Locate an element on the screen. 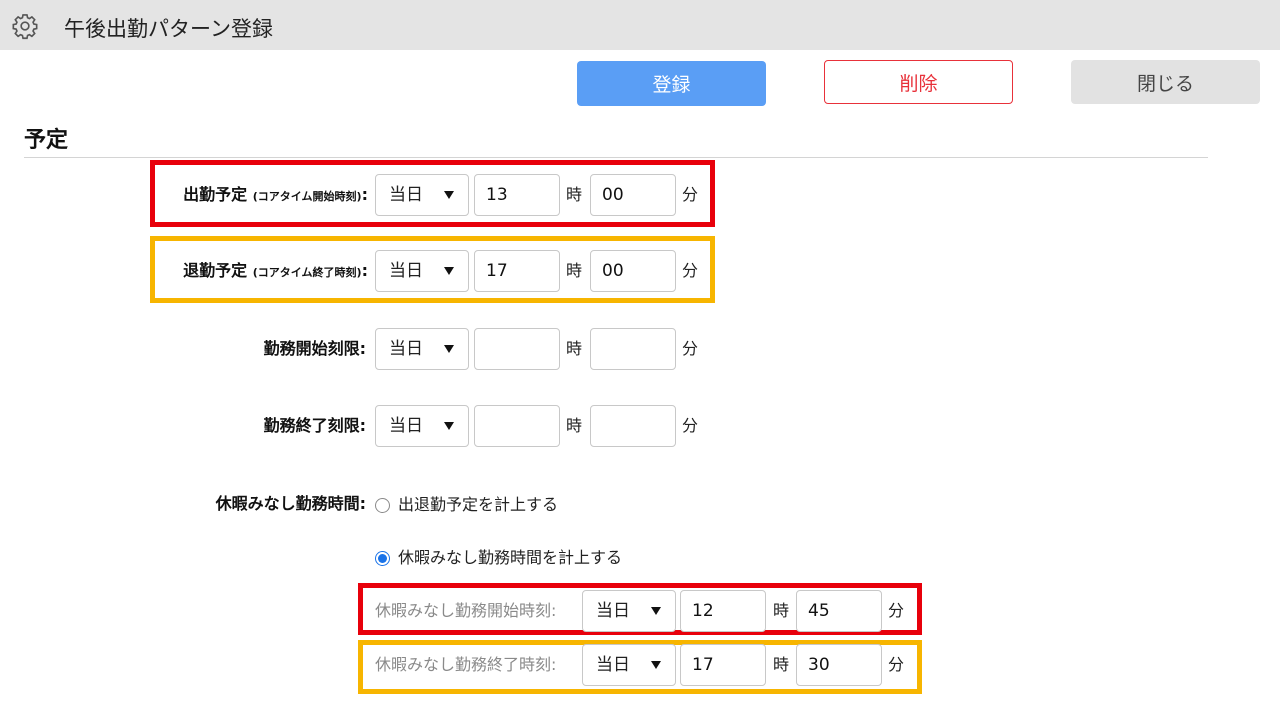  register-button: 登録 is located at coordinates (671, 83).